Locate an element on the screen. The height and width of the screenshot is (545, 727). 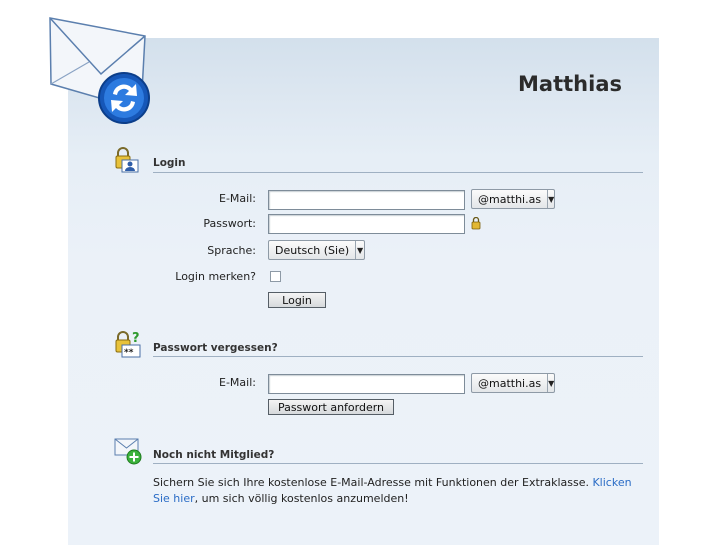
lock-icon is located at coordinates (476, 223).